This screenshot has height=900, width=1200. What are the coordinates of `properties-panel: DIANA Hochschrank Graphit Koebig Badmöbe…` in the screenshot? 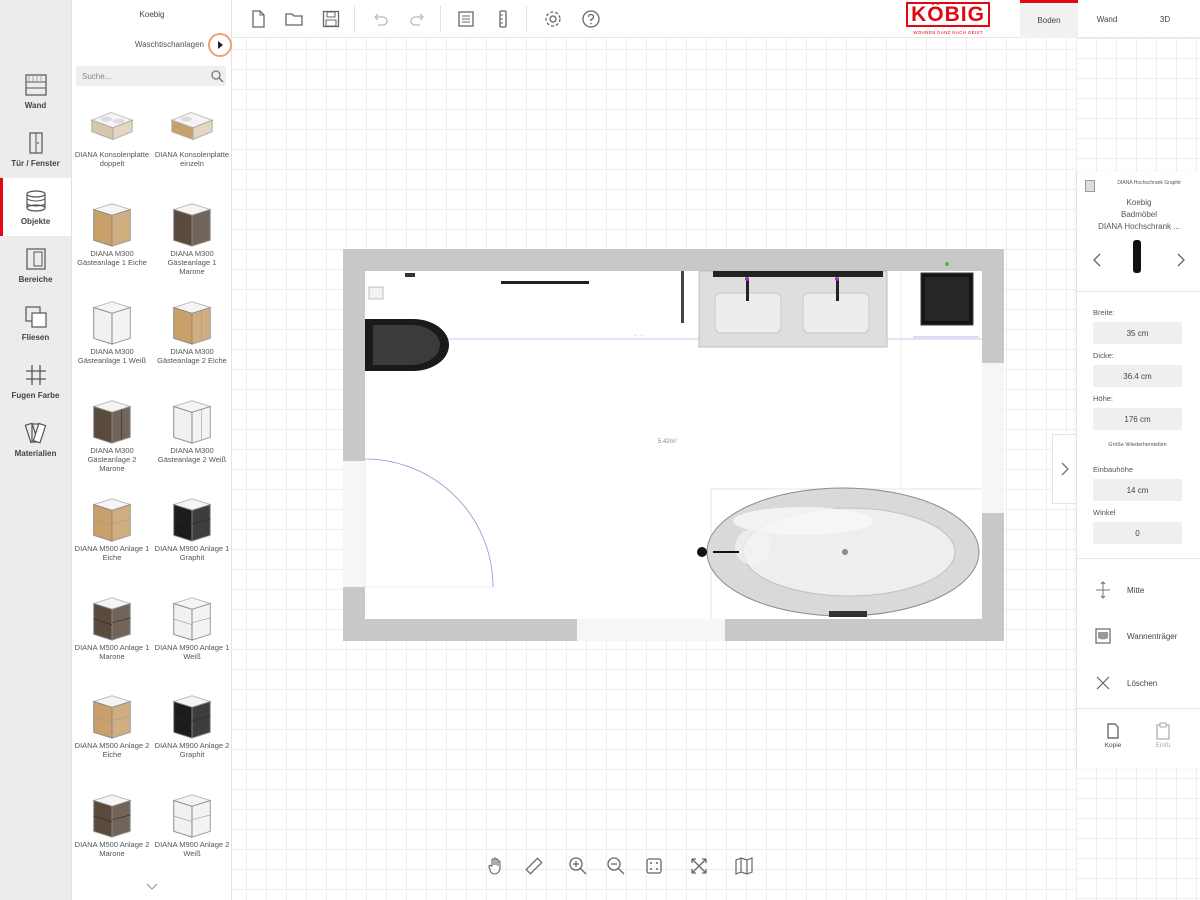 It's located at (1138, 470).